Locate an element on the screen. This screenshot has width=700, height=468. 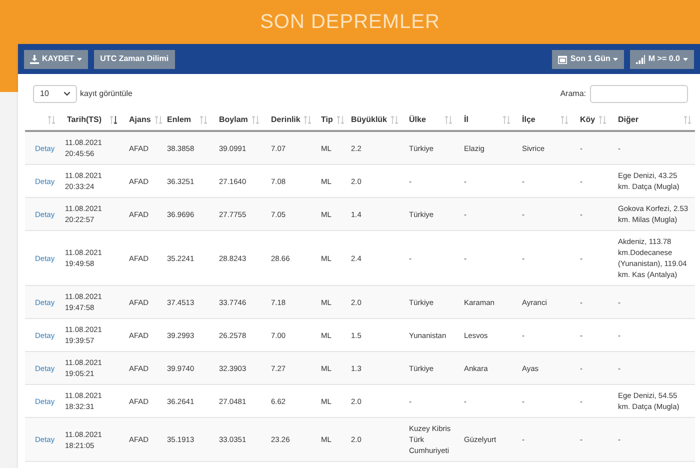
toolbar-button: Son 1 Gün is located at coordinates (588, 59).